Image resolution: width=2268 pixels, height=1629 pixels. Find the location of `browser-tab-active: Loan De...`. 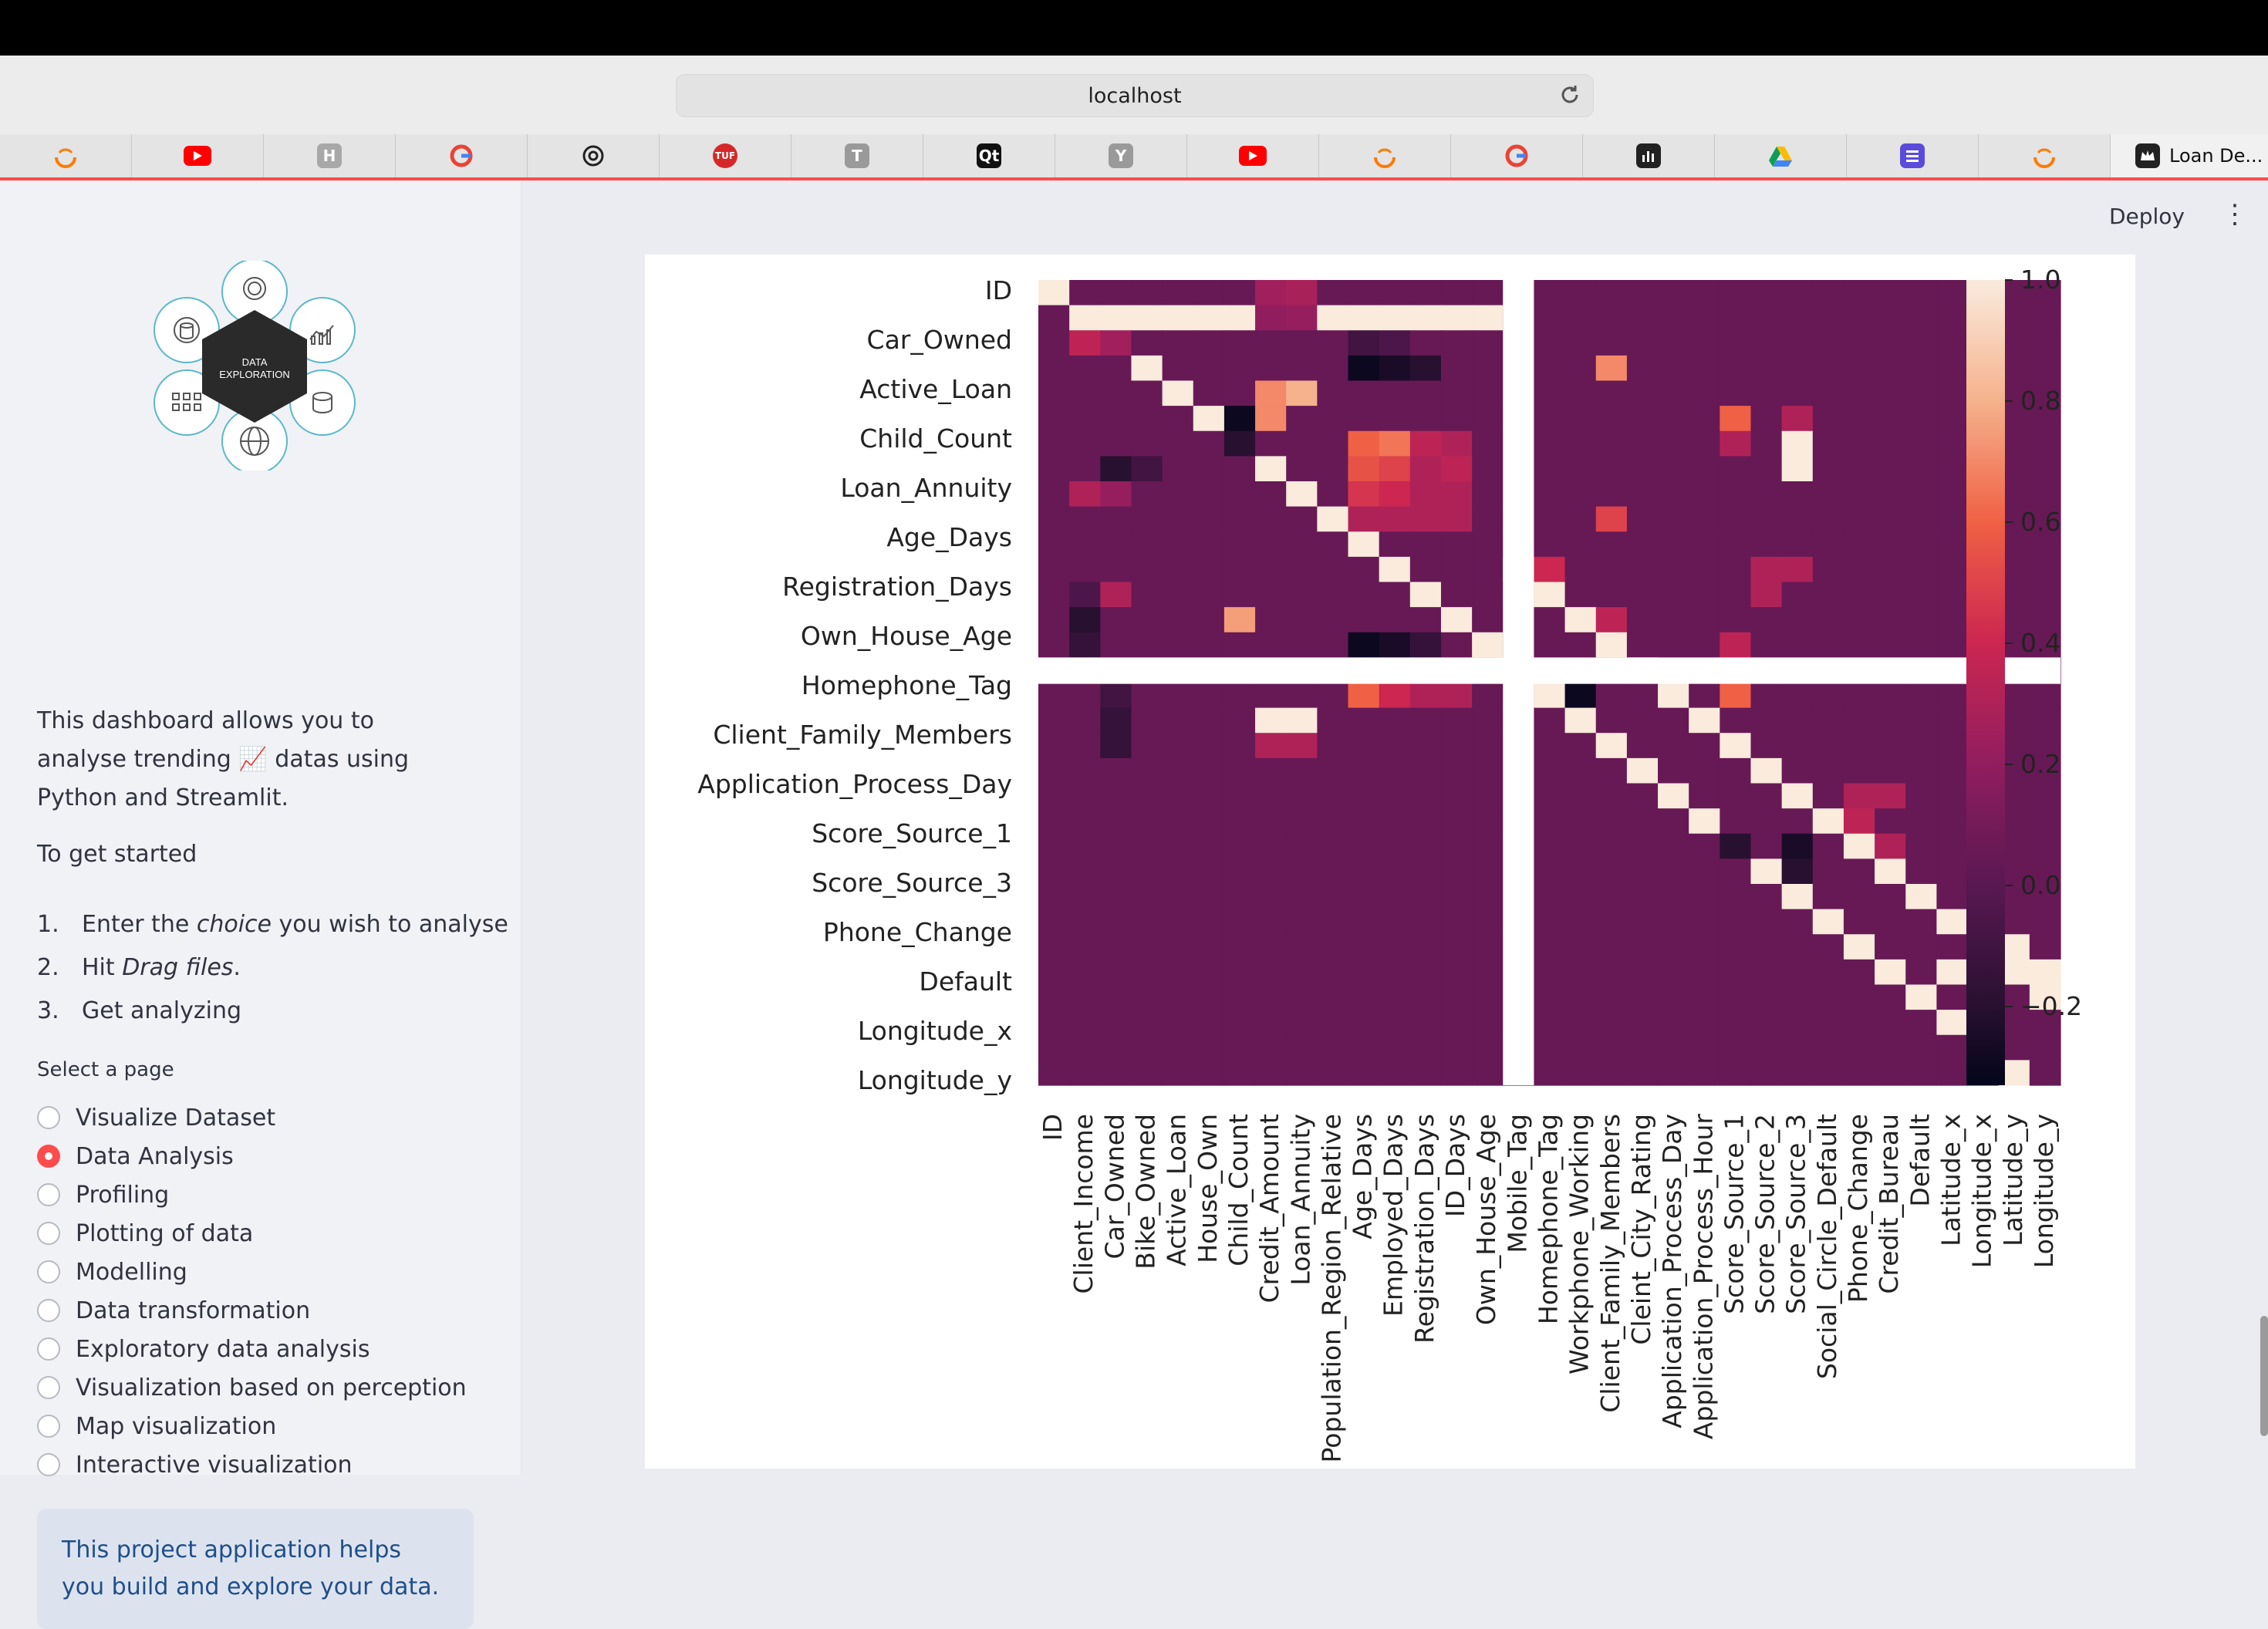

browser-tab-active: Loan De... is located at coordinates (2189, 156).